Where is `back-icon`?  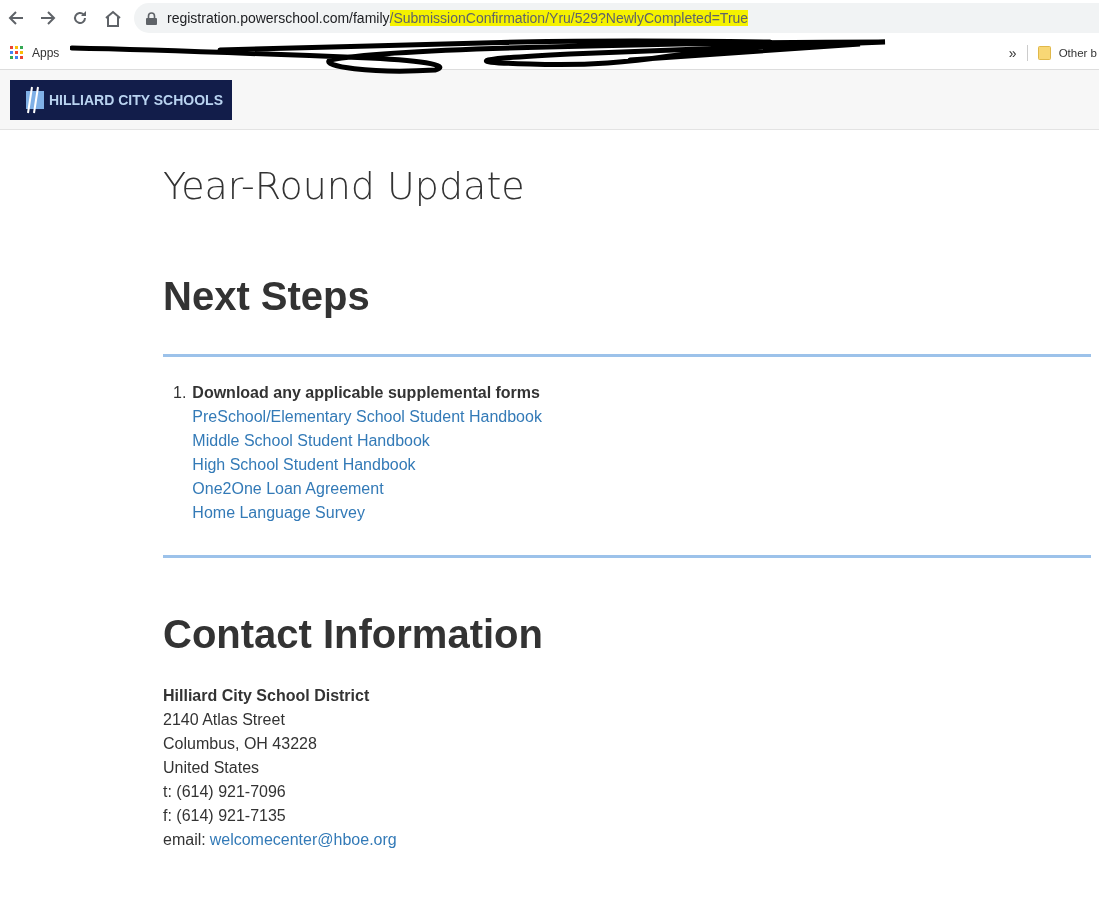
back-icon is located at coordinates (16, 18).